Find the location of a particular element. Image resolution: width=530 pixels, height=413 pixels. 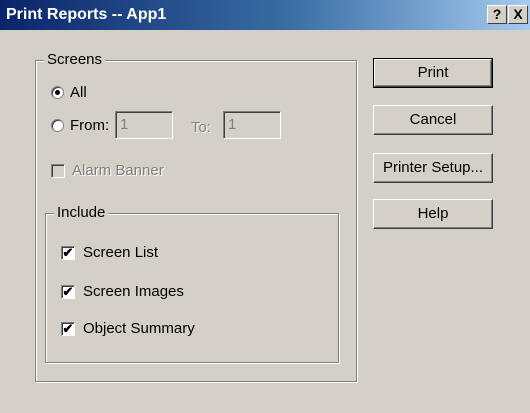

to-field: 1 is located at coordinates (252, 125).